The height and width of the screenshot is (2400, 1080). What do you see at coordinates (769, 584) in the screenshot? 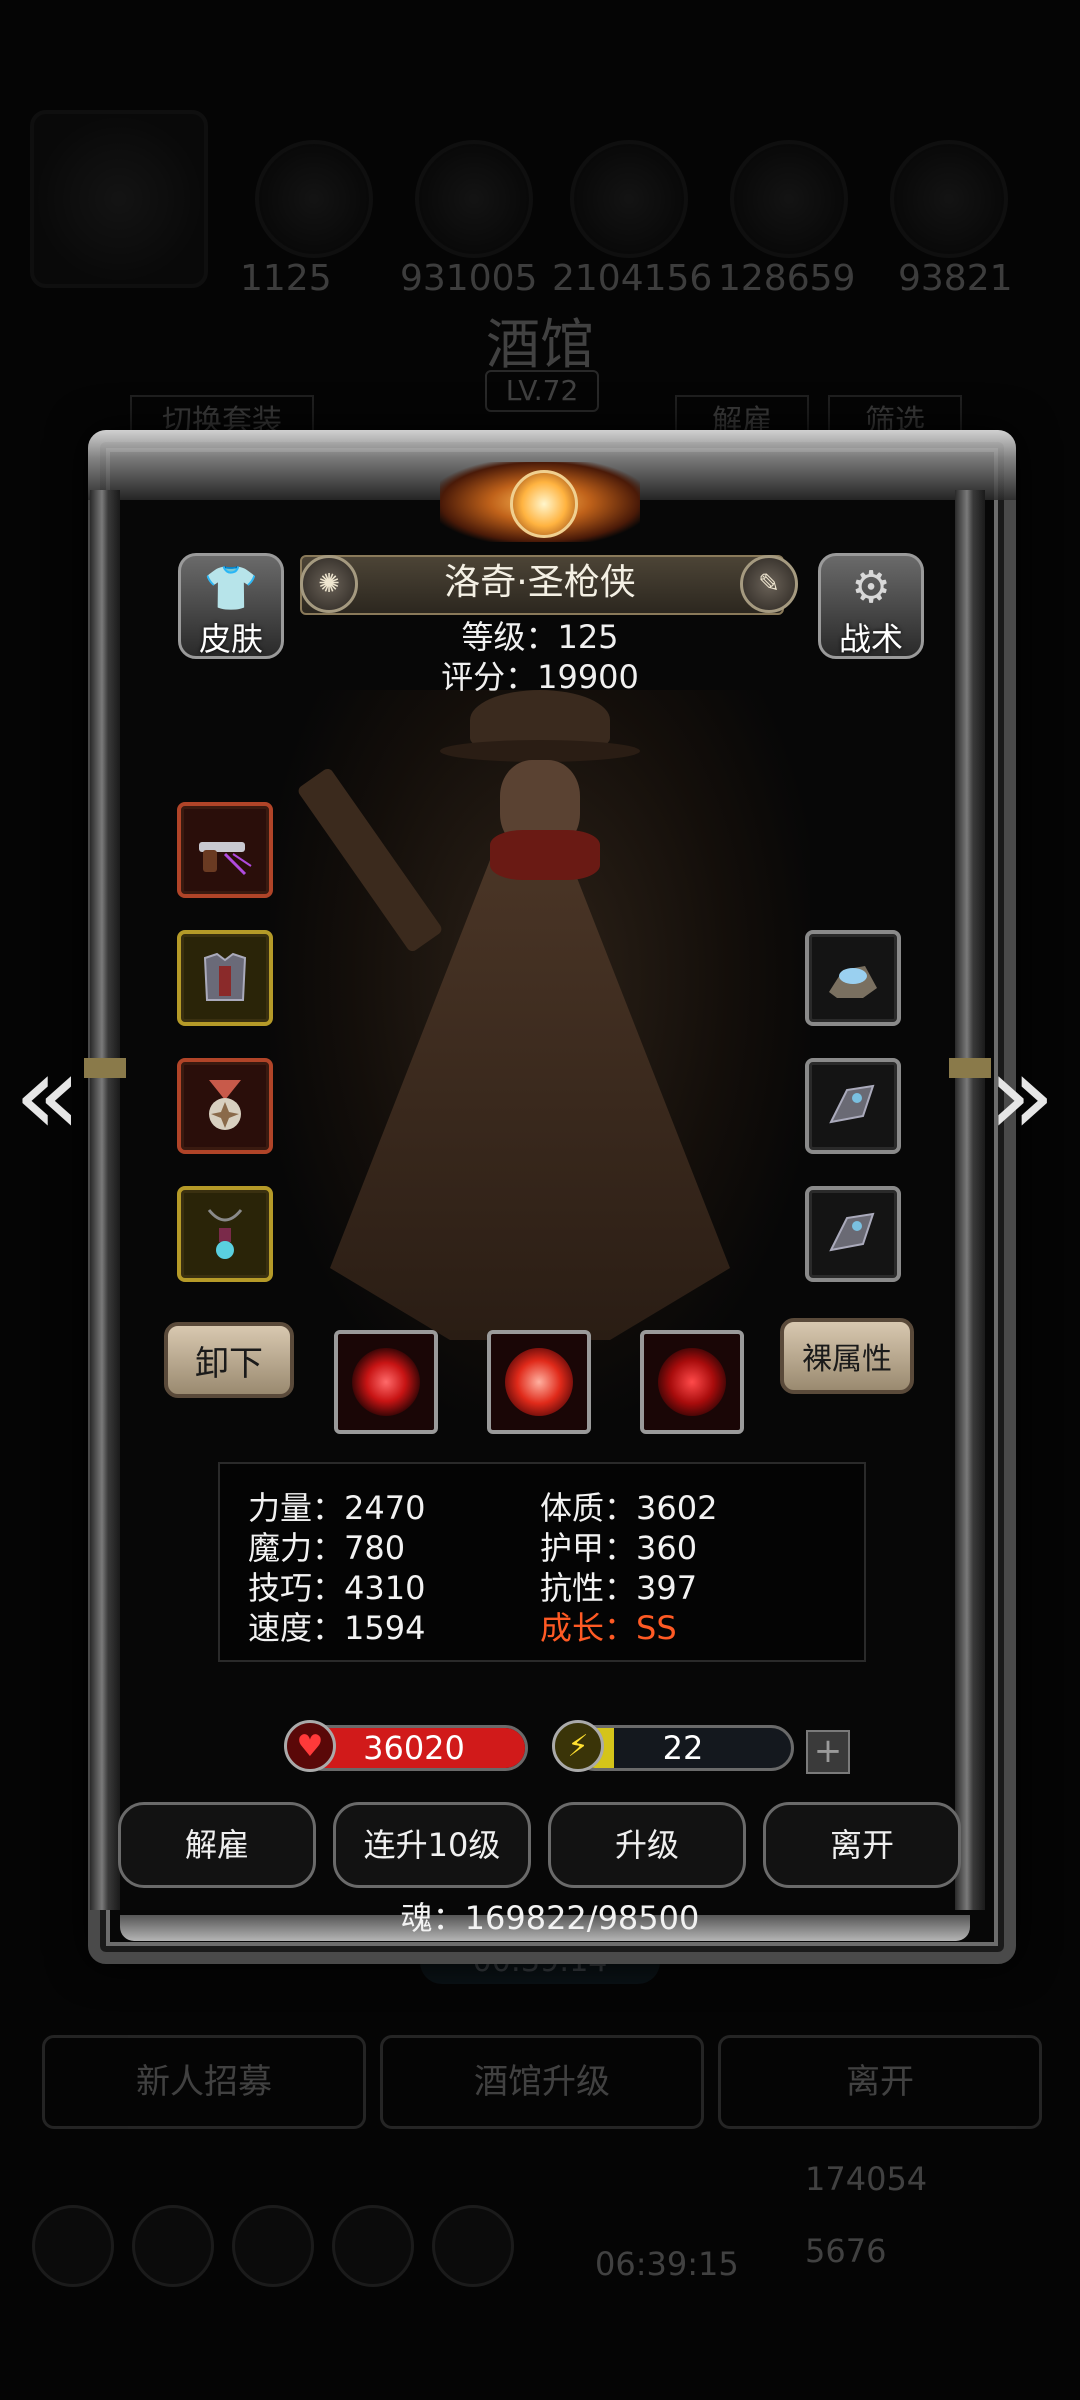
I see `edit-icon: ✎` at bounding box center [769, 584].